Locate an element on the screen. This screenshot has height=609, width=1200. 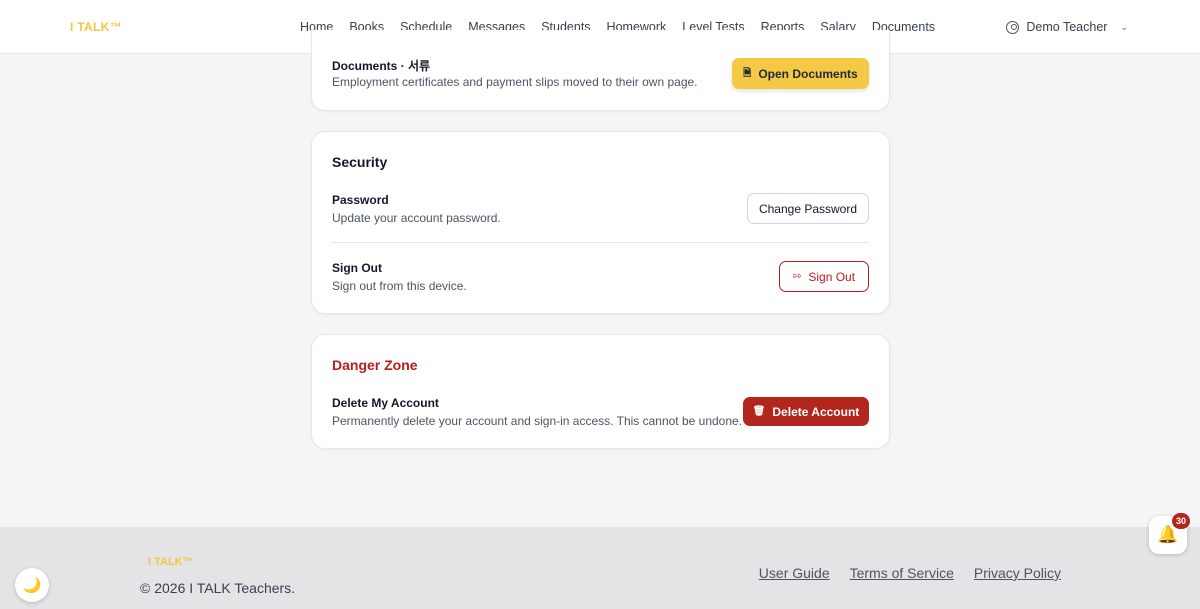
sign-out-button: ⇰ Sign Out is located at coordinates (824, 276).